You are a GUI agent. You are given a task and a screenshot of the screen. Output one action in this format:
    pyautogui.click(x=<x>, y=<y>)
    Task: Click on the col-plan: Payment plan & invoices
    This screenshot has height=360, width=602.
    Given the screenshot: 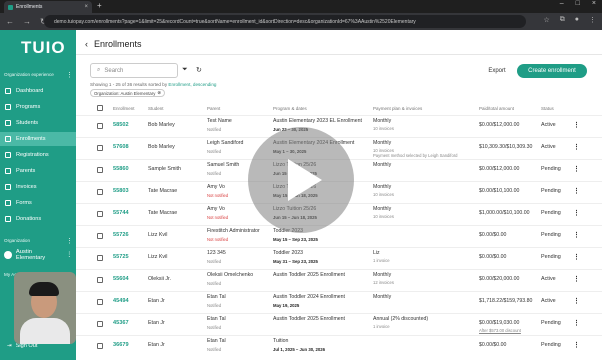 What is the action you would take?
    pyautogui.click(x=397, y=108)
    